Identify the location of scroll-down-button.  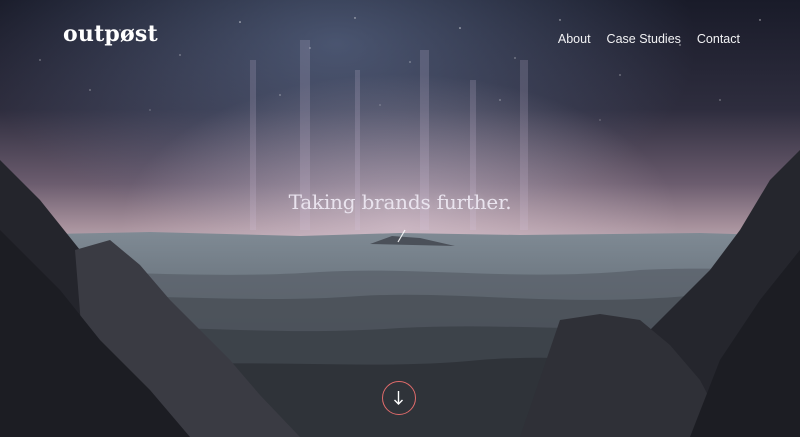
(399, 398).